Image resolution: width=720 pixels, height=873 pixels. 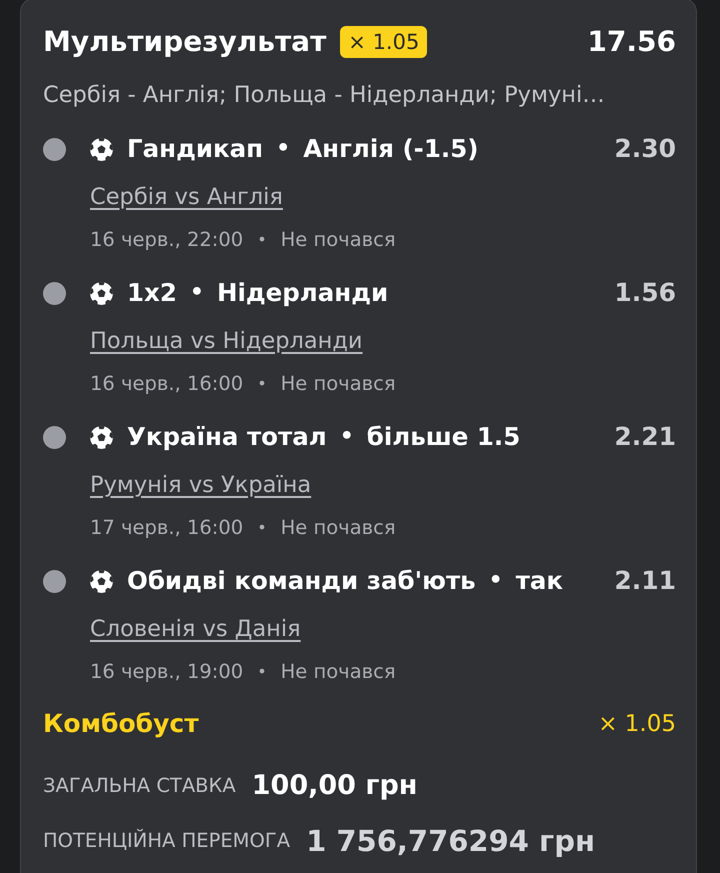 I want to click on match-link: Польща vs Нідерланди, so click(x=226, y=341).